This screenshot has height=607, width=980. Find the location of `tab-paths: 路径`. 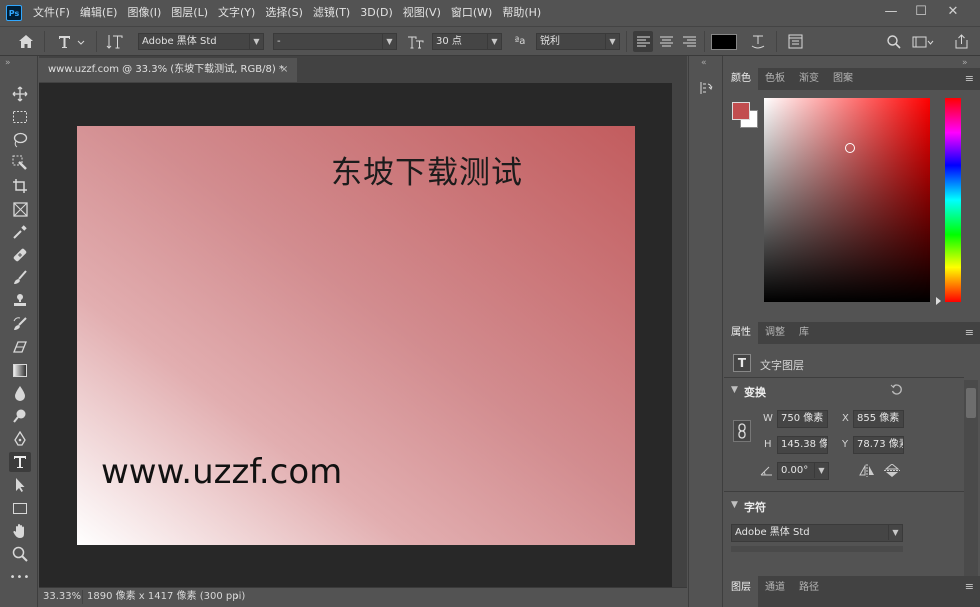

tab-paths: 路径 is located at coordinates (809, 591).